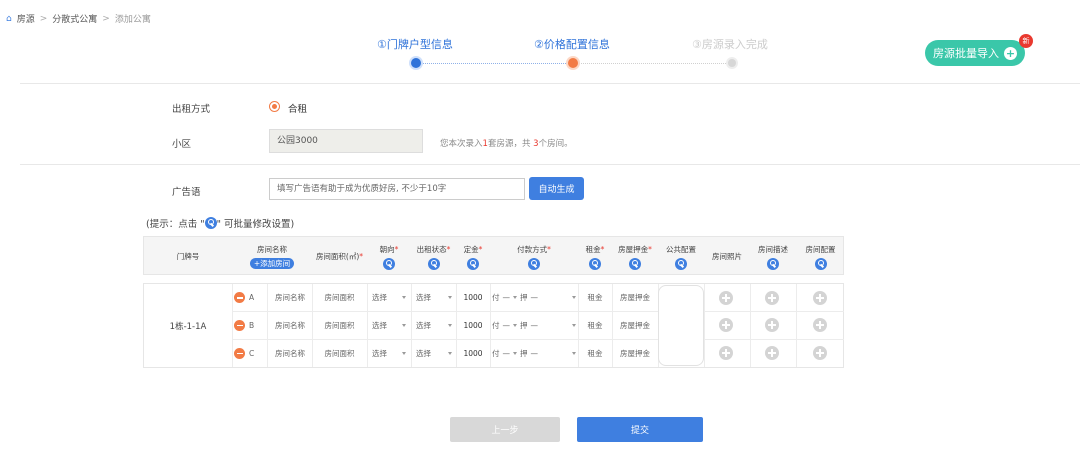 This screenshot has height=467, width=1080. I want to click on prev-step-button: 上一步, so click(505, 429).